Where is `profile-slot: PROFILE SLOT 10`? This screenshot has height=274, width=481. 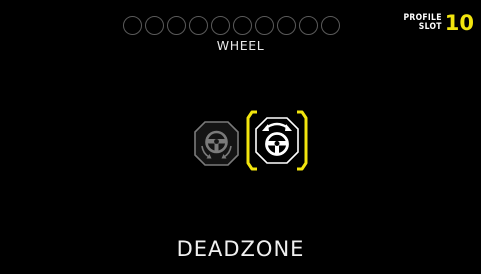
profile-slot: PROFILE SLOT 10 is located at coordinates (439, 23).